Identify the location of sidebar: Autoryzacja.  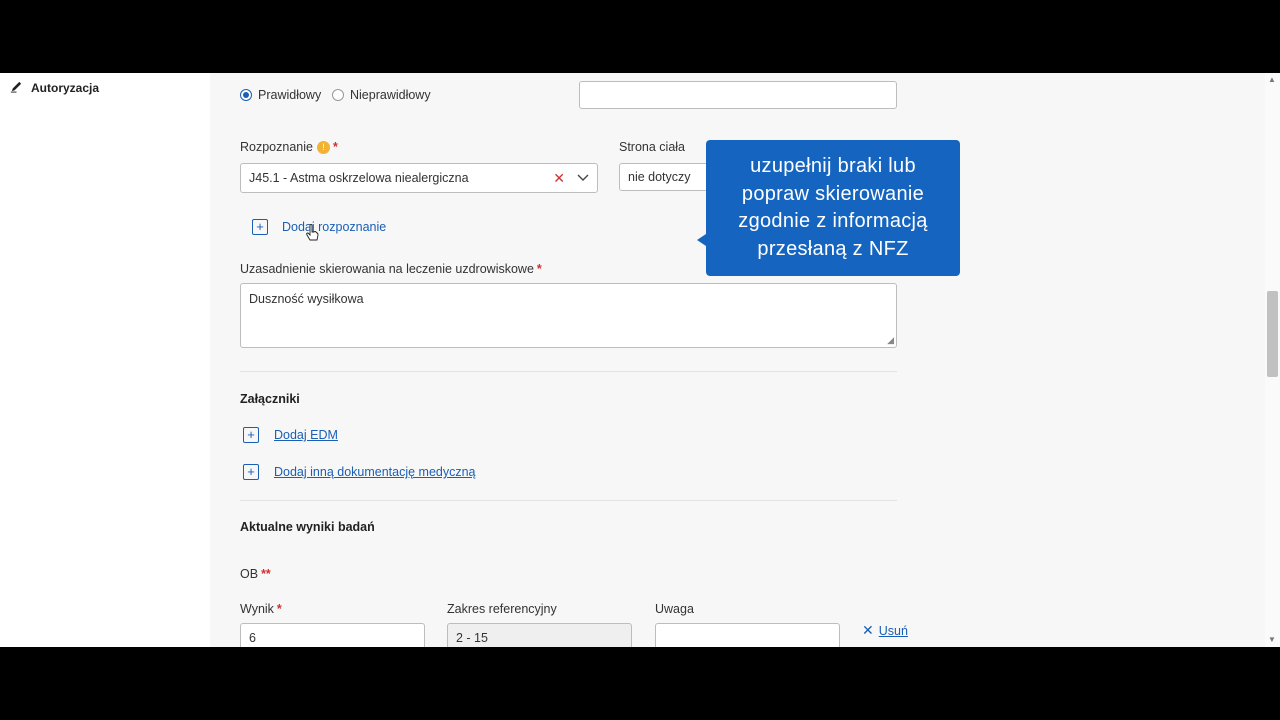
(105, 360).